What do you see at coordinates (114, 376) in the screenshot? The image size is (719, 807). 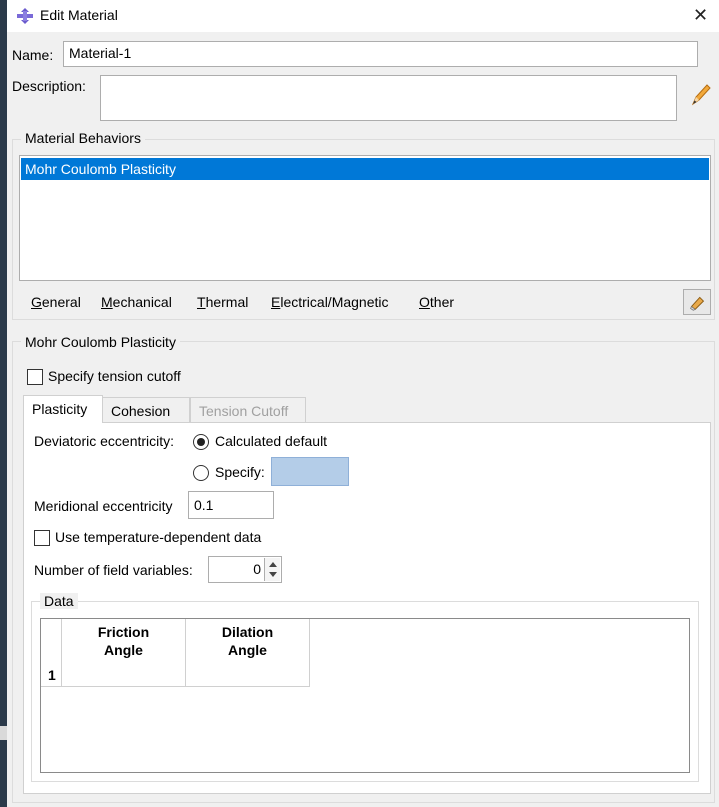 I see `tension-cutoff-label: Specify tension cutoff` at bounding box center [114, 376].